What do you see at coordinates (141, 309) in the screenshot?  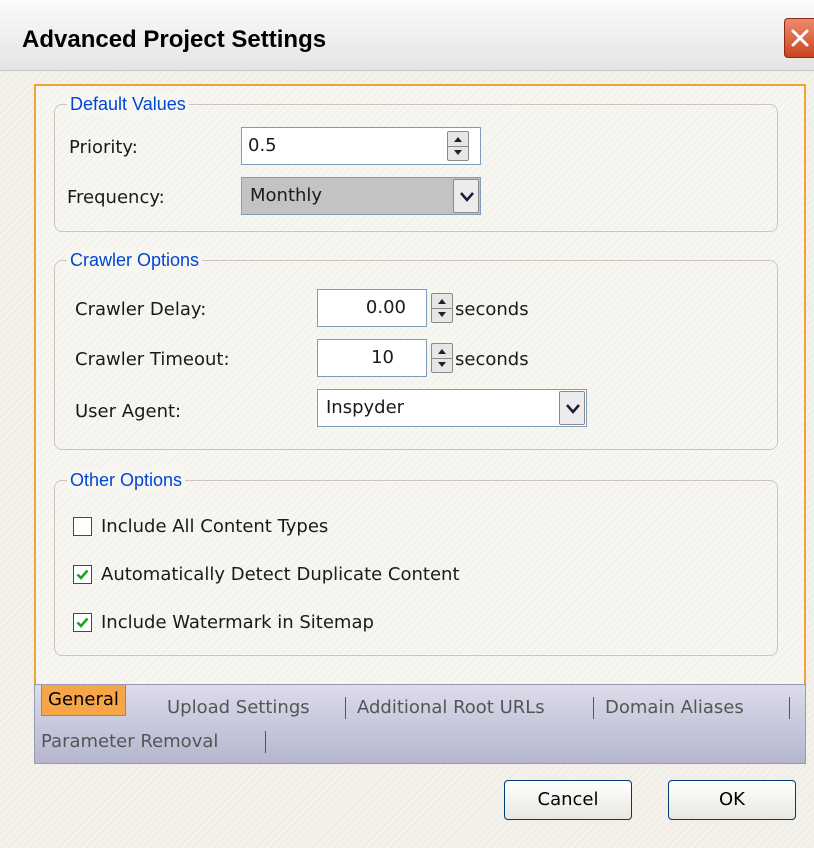 I see `crawler-delay-label: Crawler Delay:` at bounding box center [141, 309].